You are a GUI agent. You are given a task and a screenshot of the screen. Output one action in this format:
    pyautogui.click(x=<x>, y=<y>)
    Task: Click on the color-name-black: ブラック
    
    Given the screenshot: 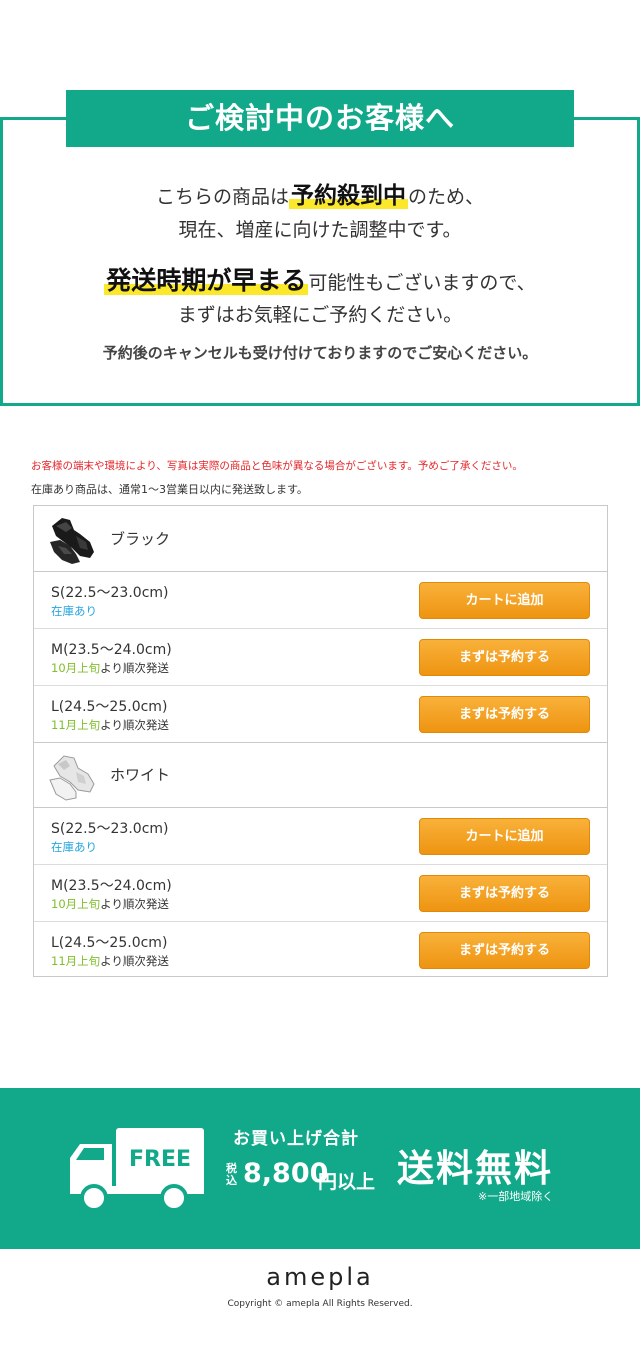 What is the action you would take?
    pyautogui.click(x=140, y=539)
    